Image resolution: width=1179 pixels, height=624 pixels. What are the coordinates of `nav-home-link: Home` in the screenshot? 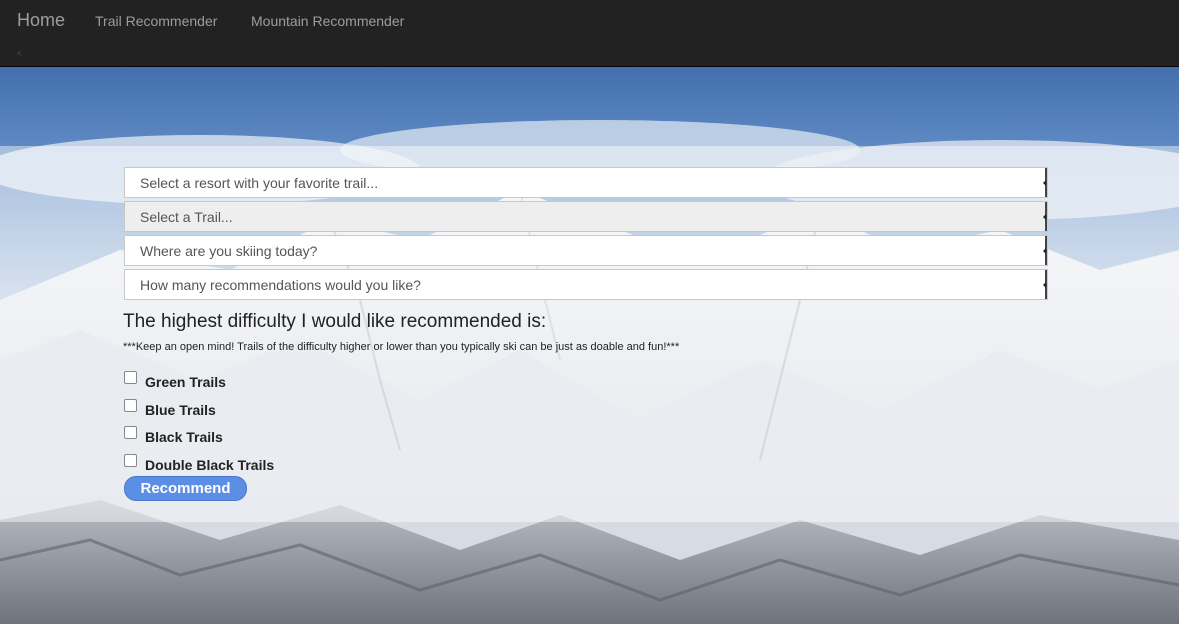 It's located at (41, 20).